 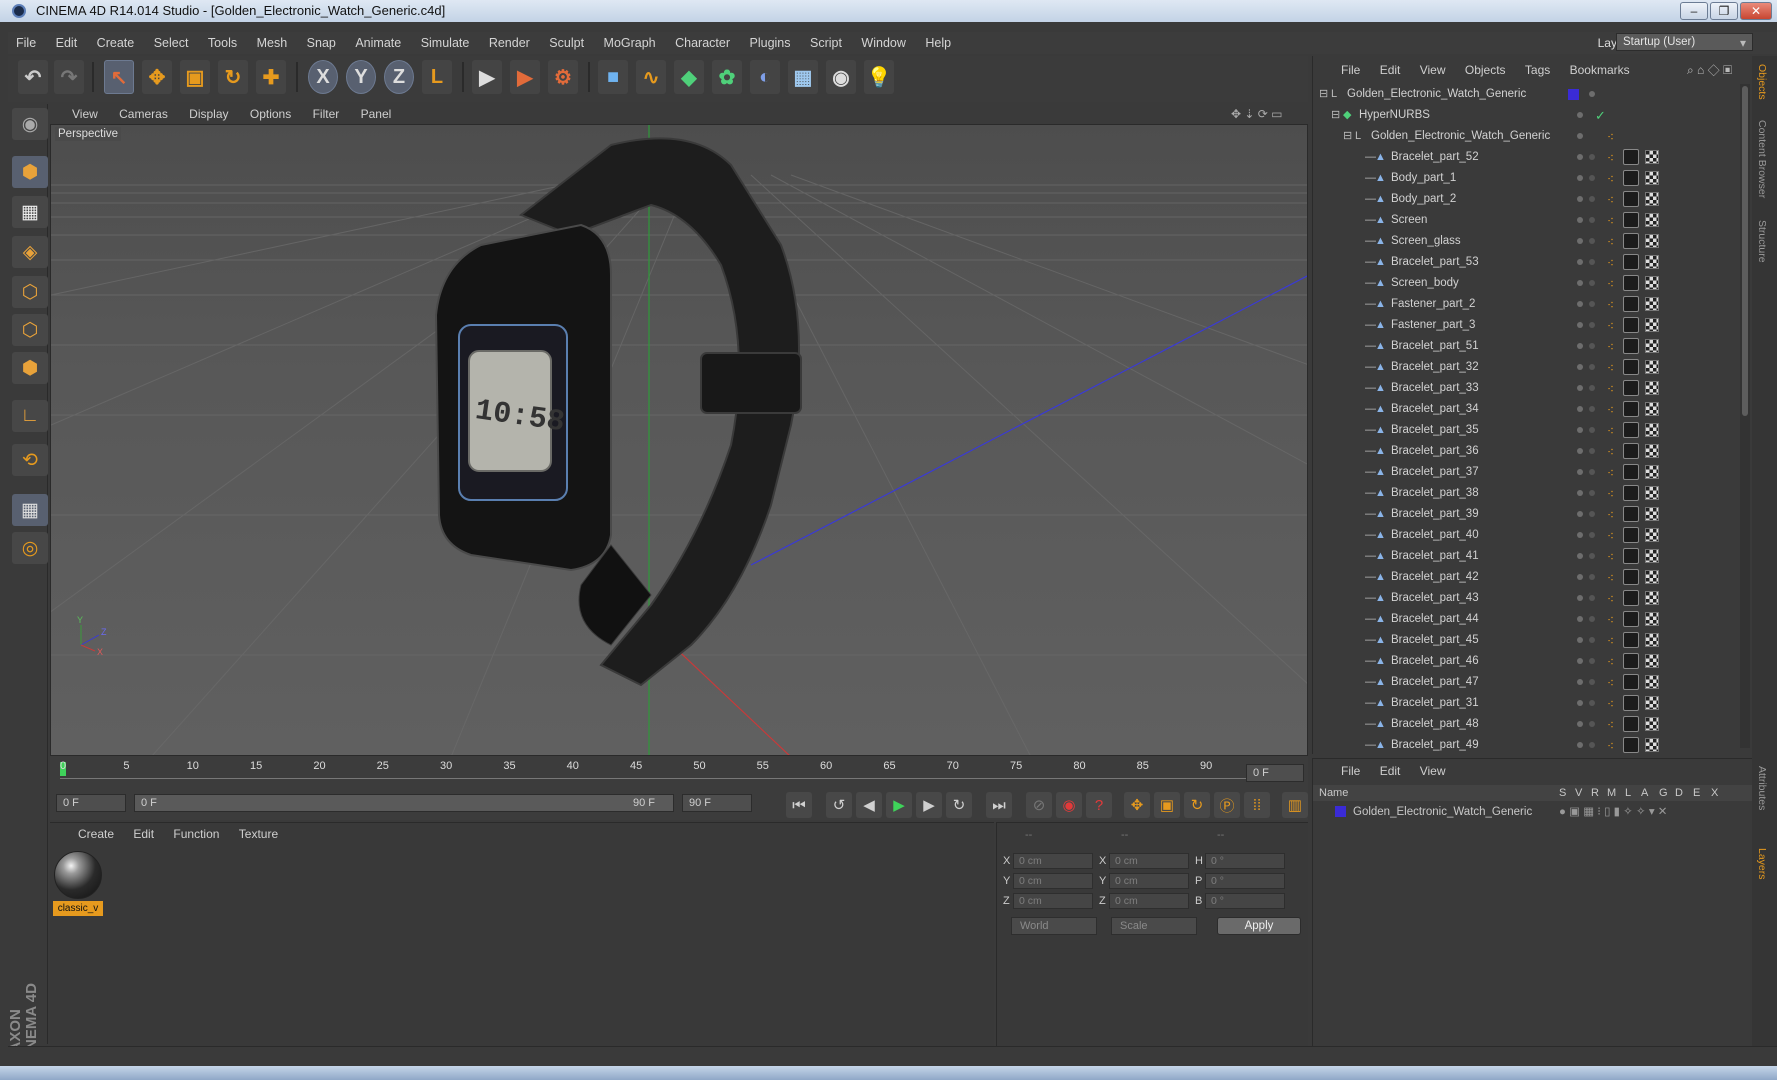 I want to click on object-row: — ▲ Bracelet_part_49 ⁖, so click(x=1526, y=745).